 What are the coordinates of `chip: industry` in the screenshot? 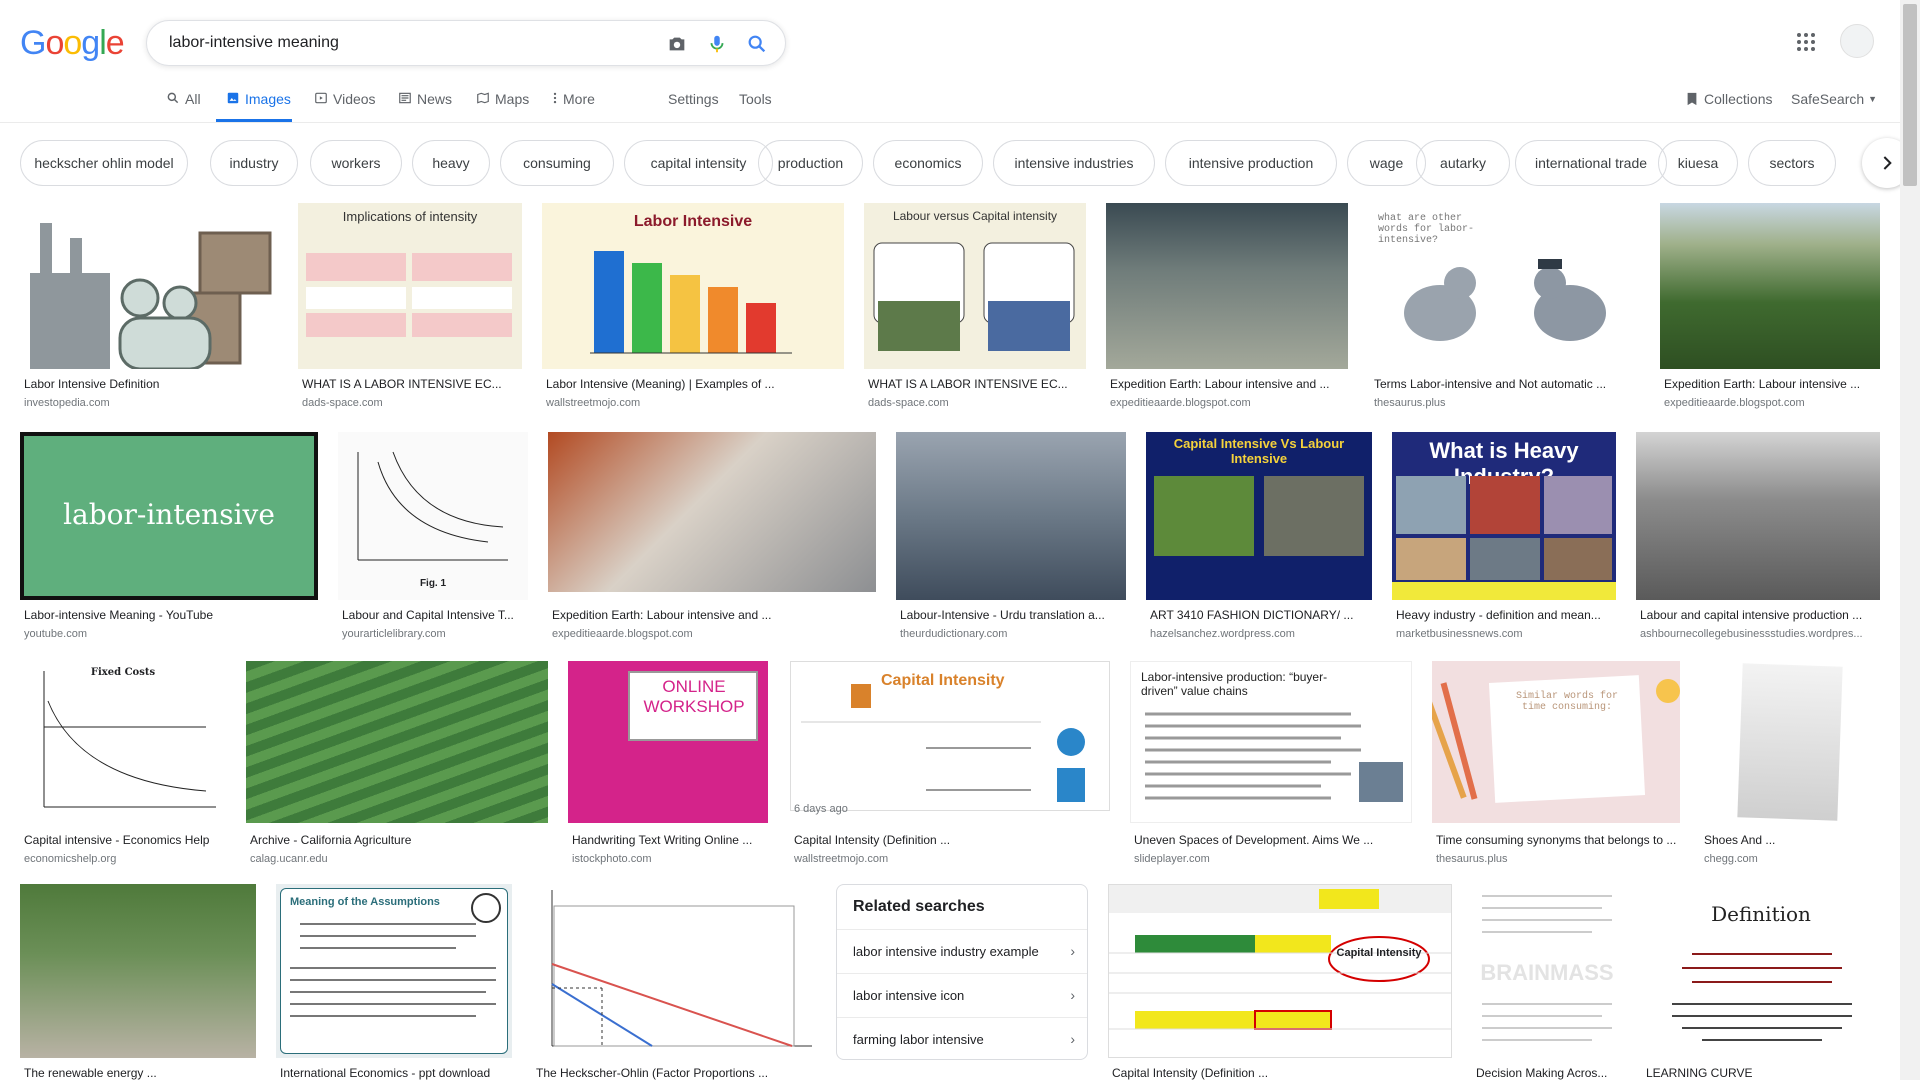 It's located at (254, 163).